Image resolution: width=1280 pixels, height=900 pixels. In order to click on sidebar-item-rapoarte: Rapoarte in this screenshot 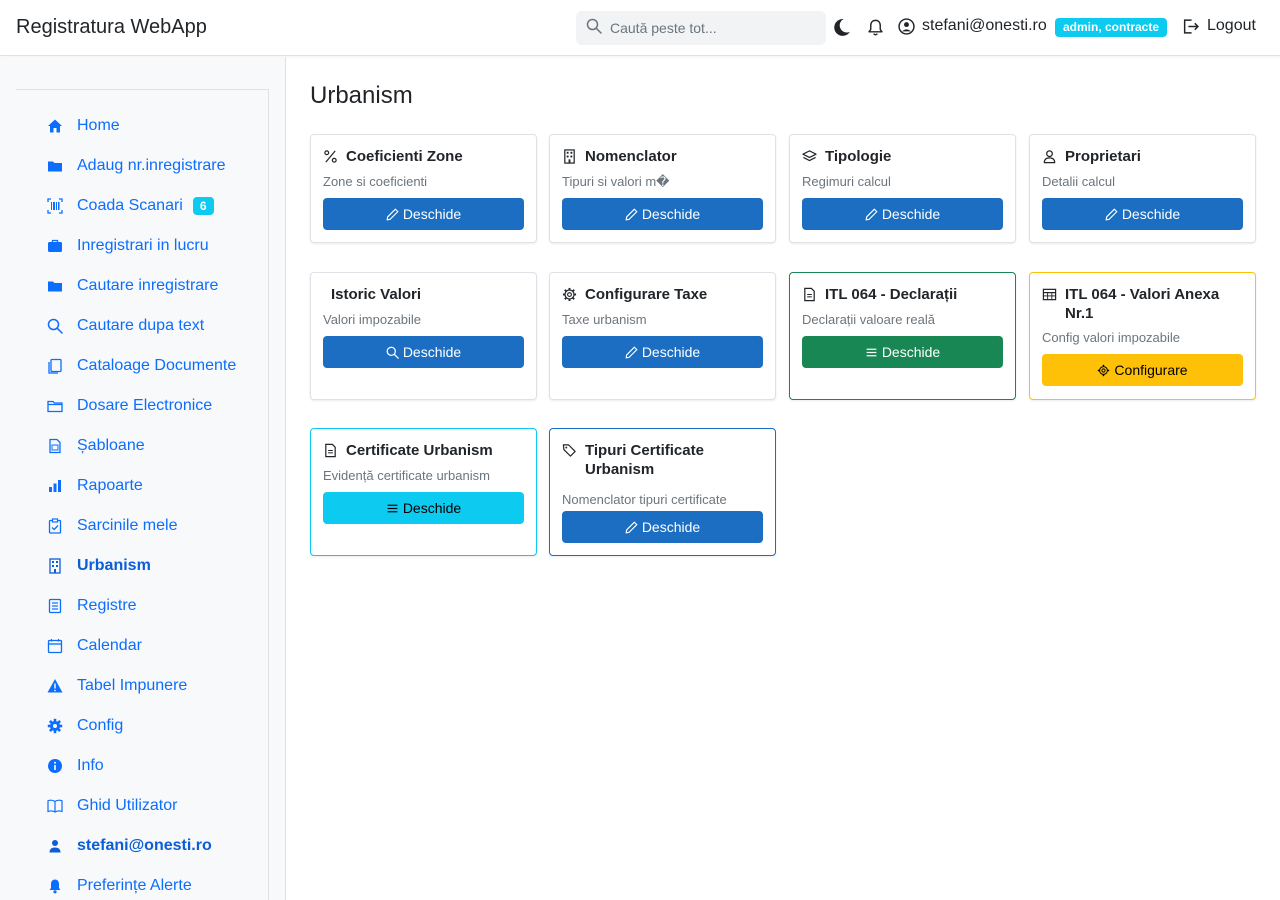, I will do `click(94, 486)`.